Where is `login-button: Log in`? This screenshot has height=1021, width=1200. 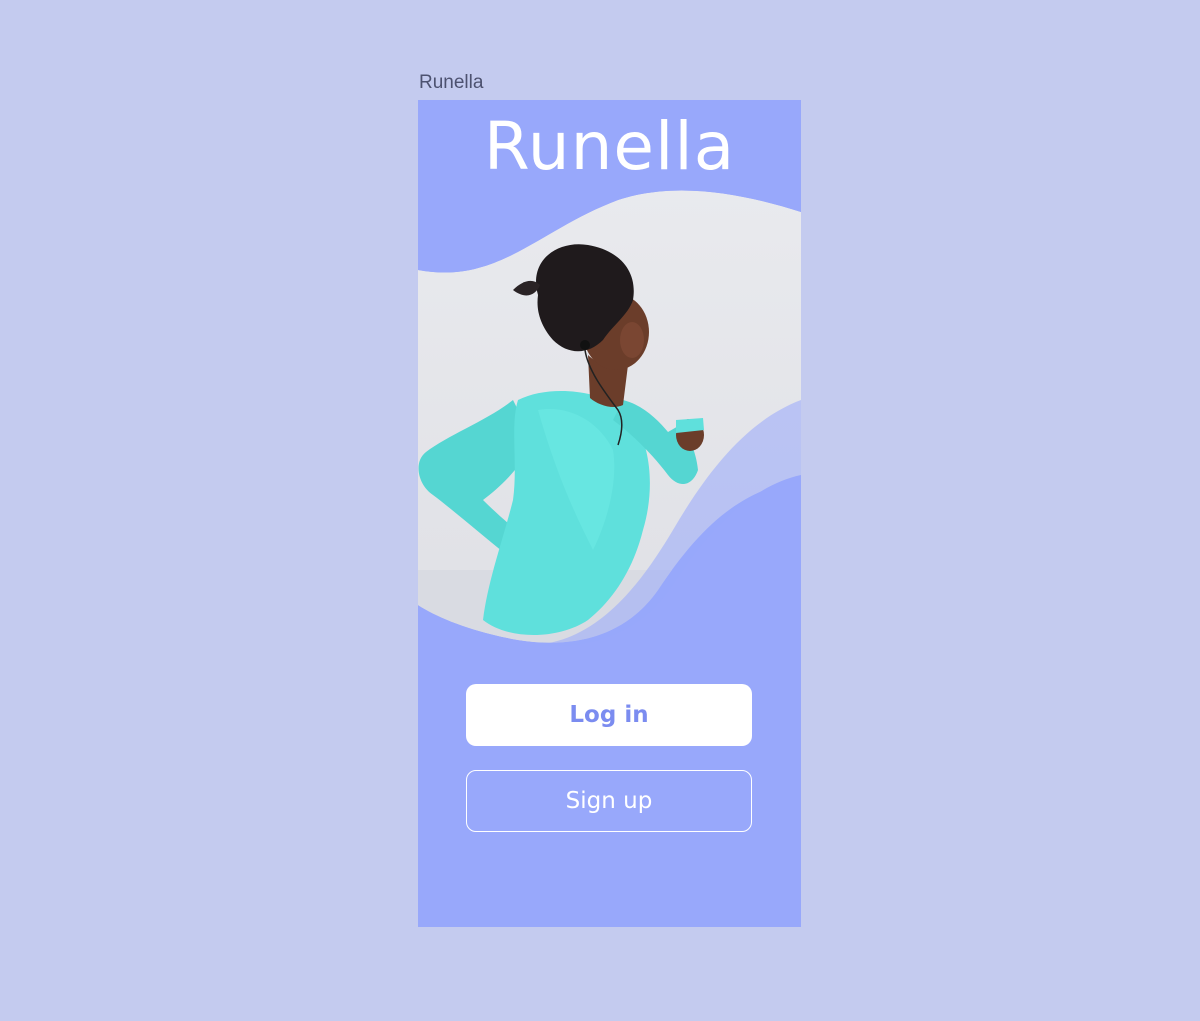
login-button: Log in is located at coordinates (609, 715).